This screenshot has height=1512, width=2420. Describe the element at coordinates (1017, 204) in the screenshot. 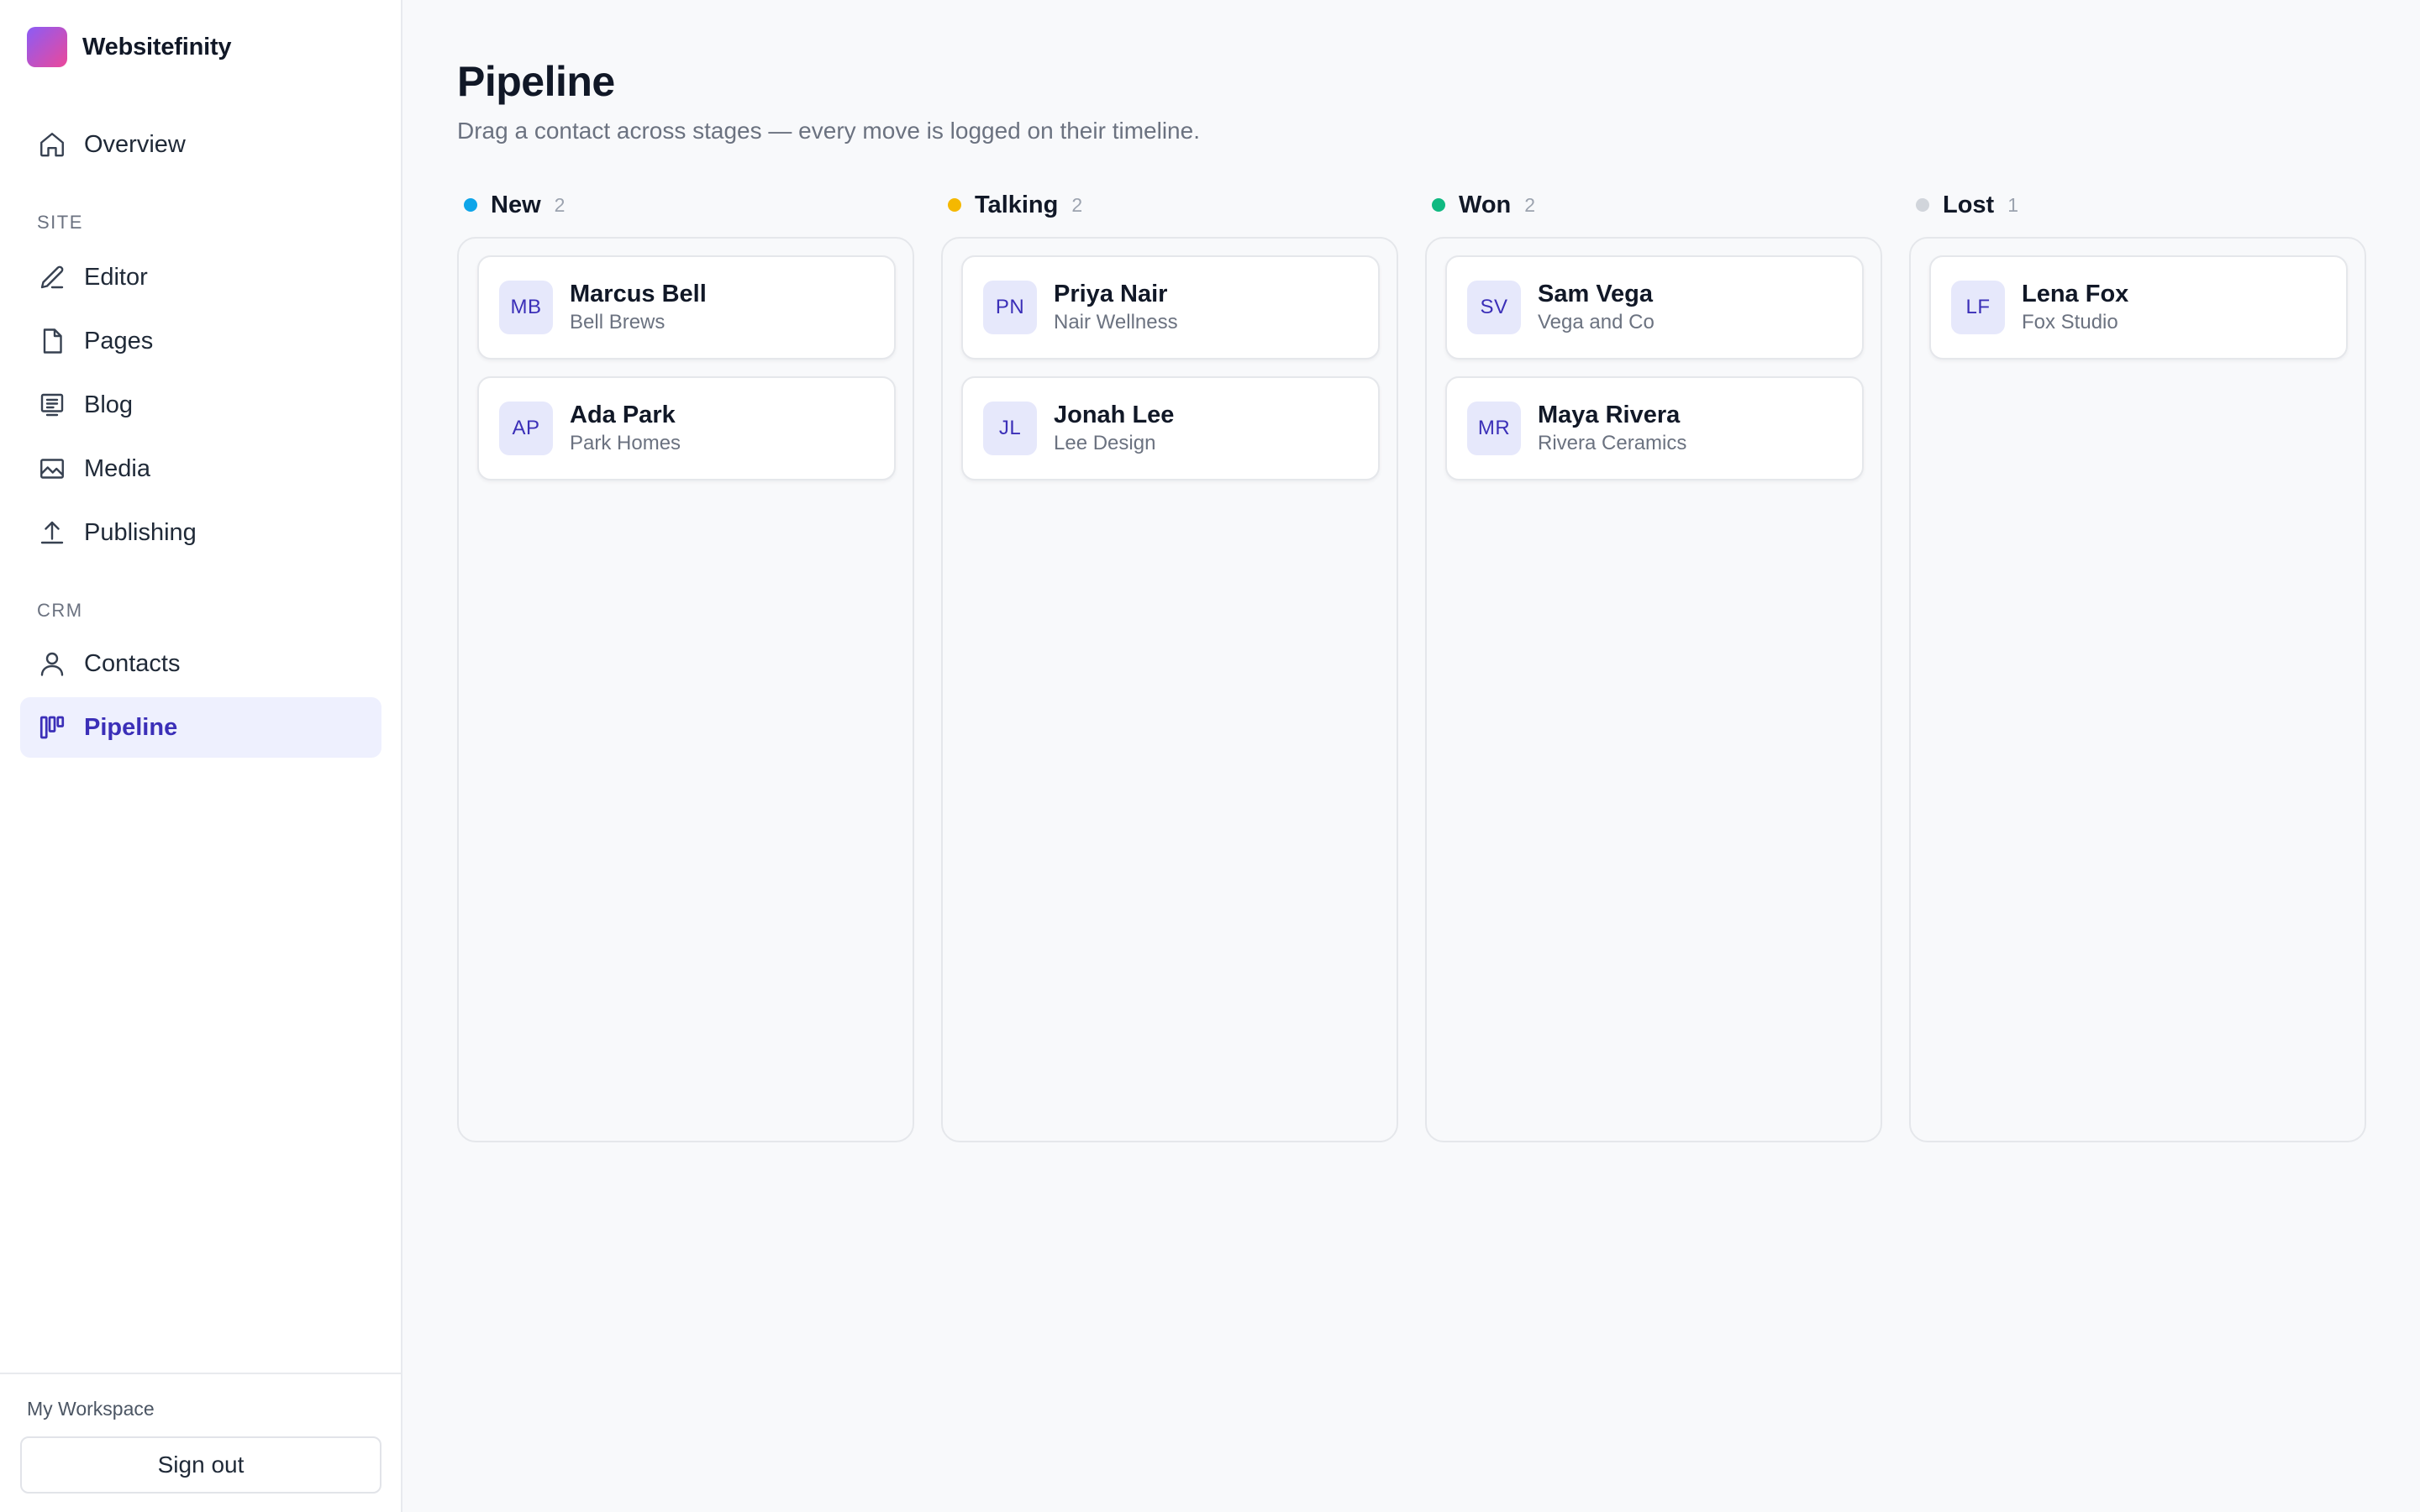

I see `column-title: Talking` at that location.